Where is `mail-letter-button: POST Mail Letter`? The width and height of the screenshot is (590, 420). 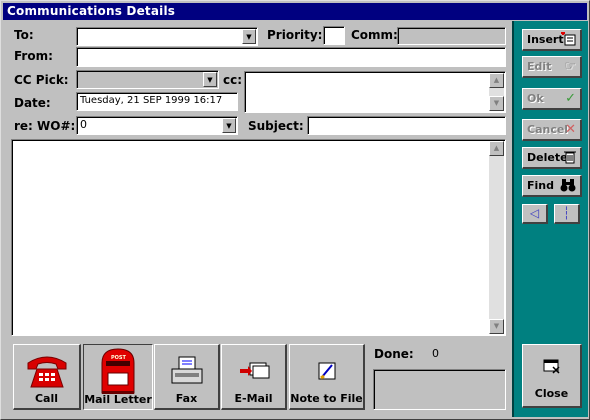 mail-letter-button: POST Mail Letter is located at coordinates (118, 377).